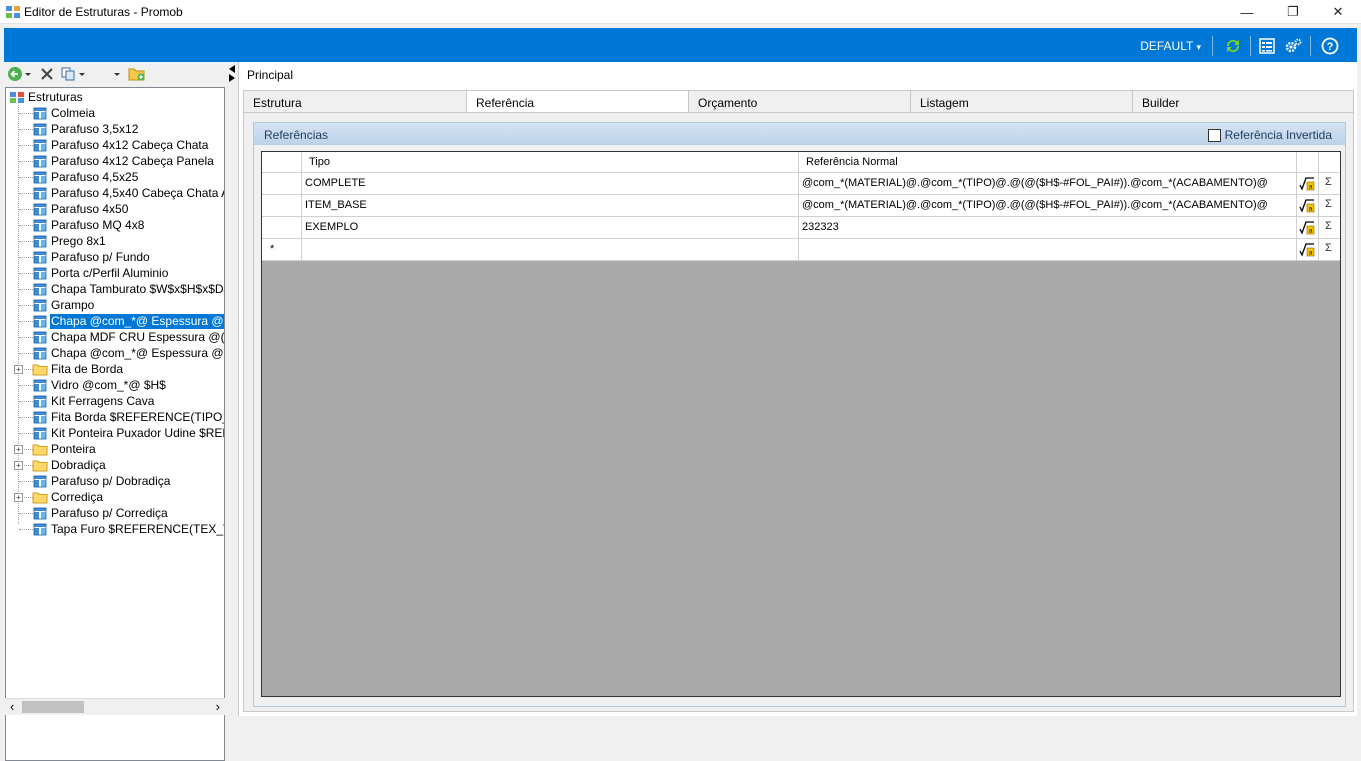 The image size is (1361, 761). I want to click on tree-item: Parafuso 4x12 Cabeça Panela, so click(123, 161).